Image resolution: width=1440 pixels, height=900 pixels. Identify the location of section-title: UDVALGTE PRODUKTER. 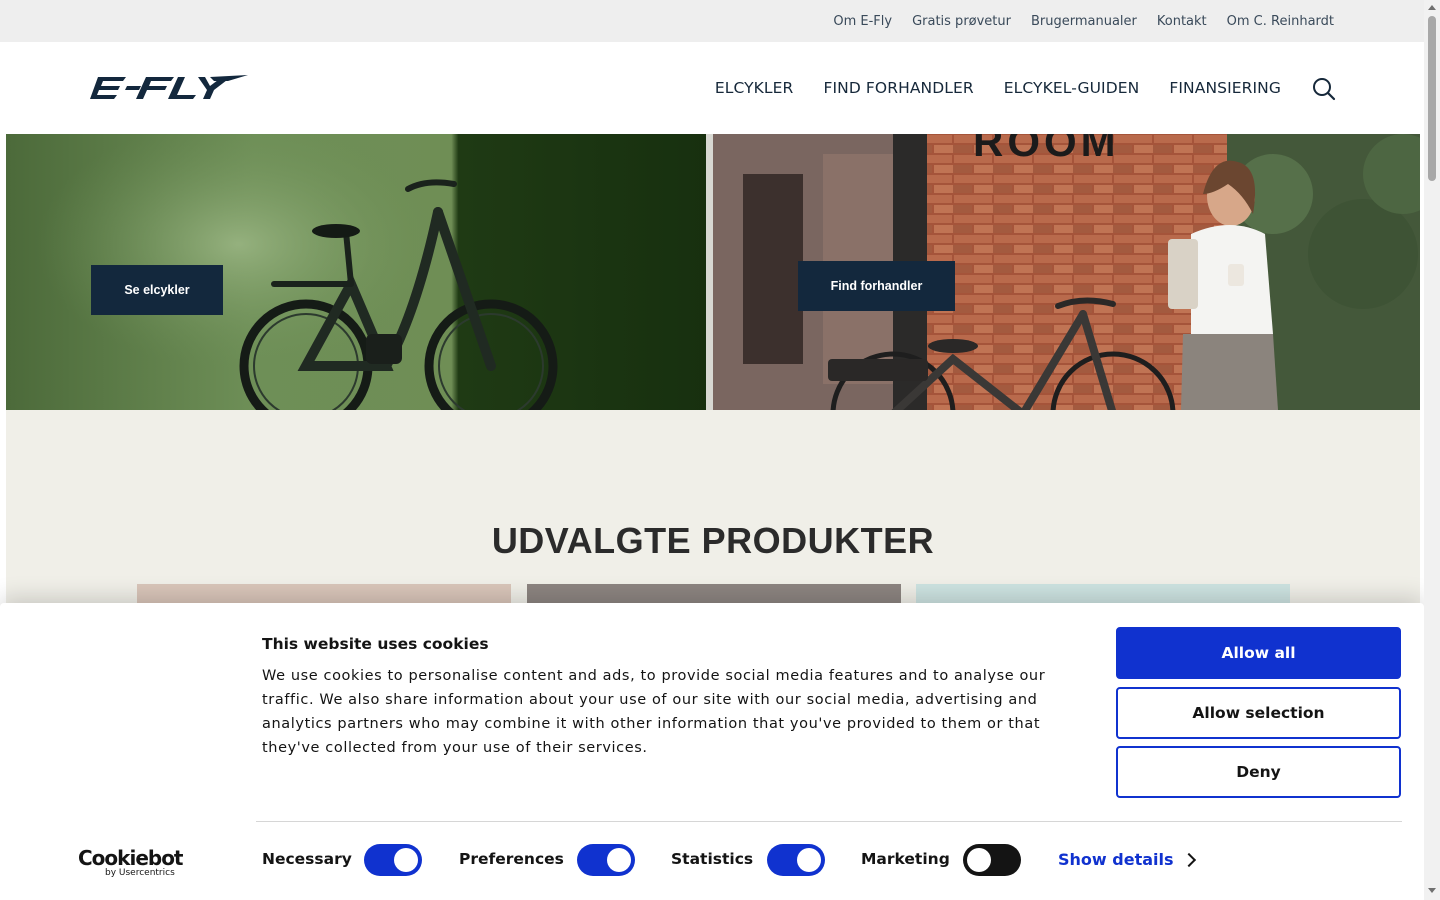
(713, 541).